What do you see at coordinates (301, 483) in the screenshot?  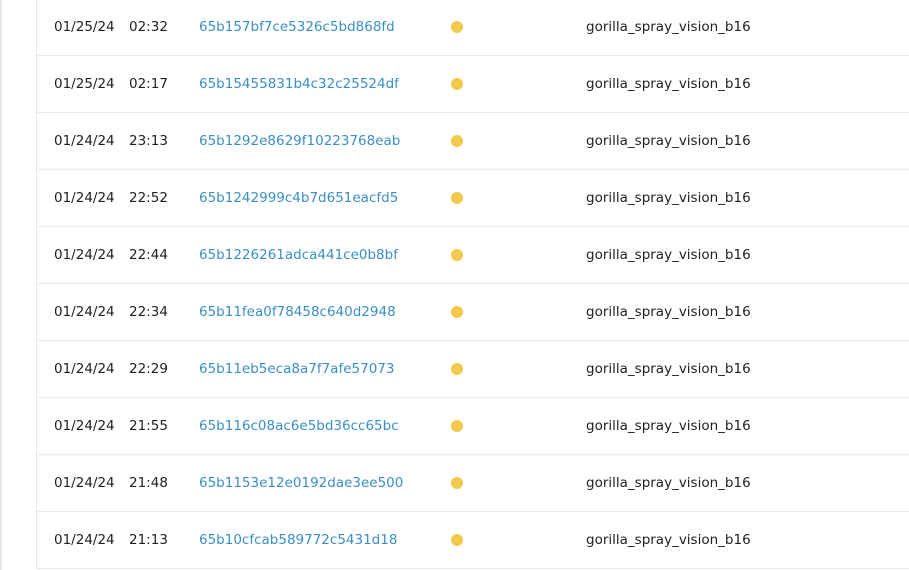 I see `run-id-link: 65b1153e12e0192dae3ee500` at bounding box center [301, 483].